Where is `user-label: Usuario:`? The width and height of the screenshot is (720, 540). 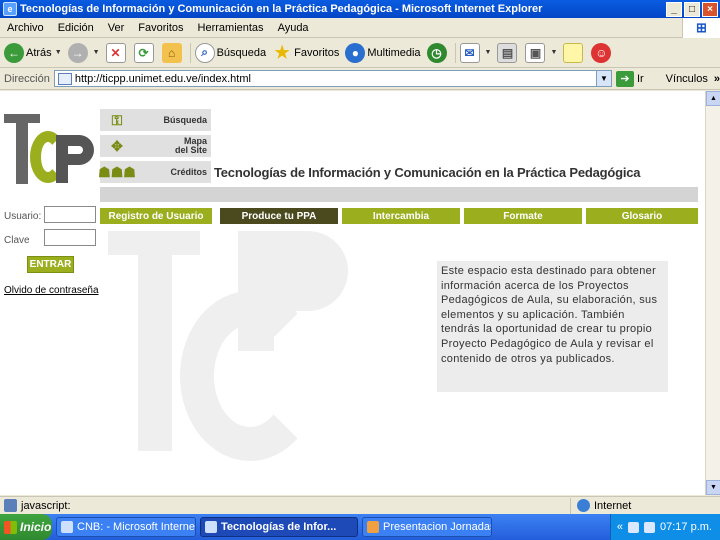
user-label: Usuario: is located at coordinates (23, 216).